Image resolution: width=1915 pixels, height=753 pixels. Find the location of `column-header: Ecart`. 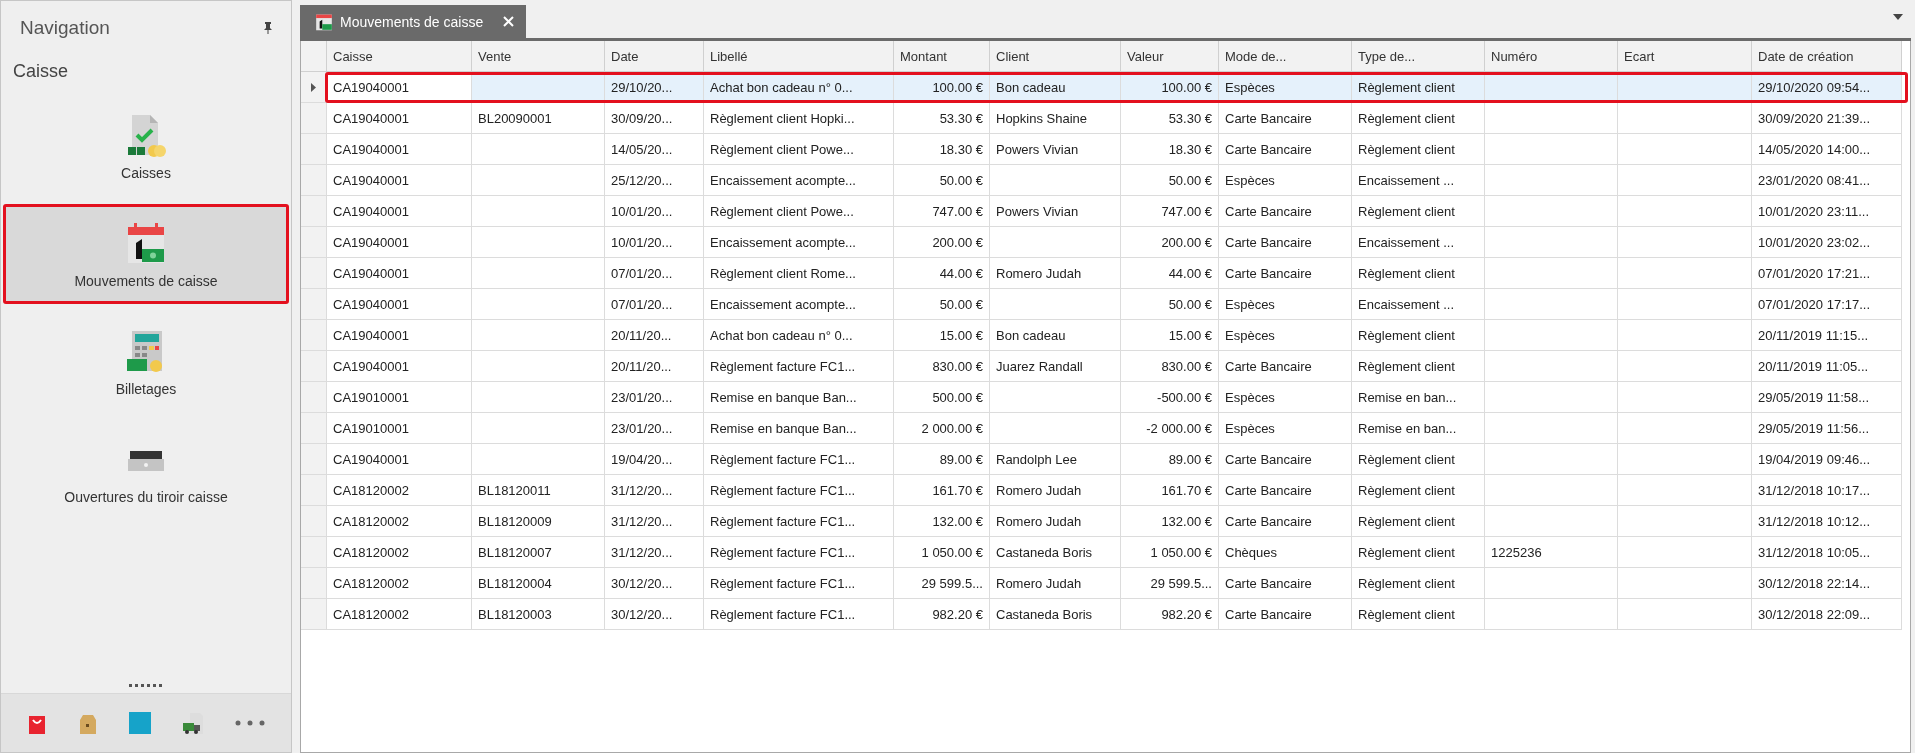

column-header: Ecart is located at coordinates (1685, 56).